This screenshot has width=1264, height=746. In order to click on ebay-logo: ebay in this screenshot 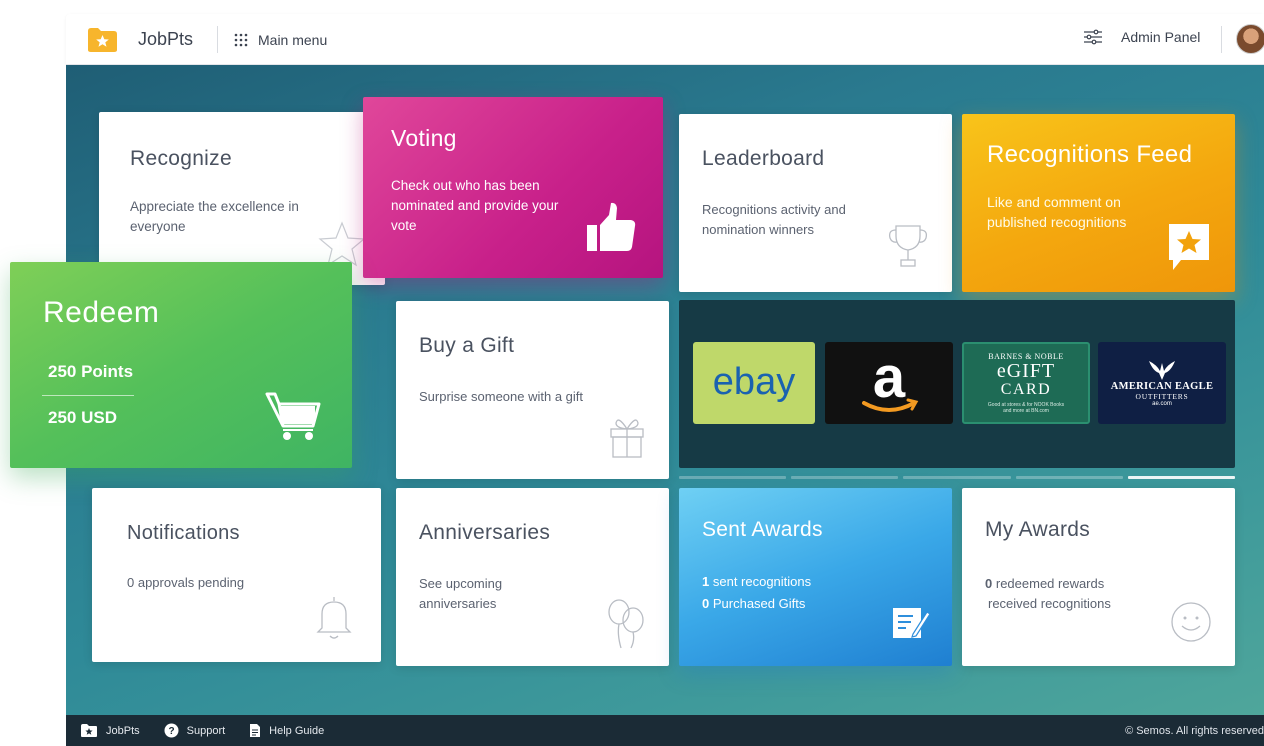, I will do `click(754, 382)`.